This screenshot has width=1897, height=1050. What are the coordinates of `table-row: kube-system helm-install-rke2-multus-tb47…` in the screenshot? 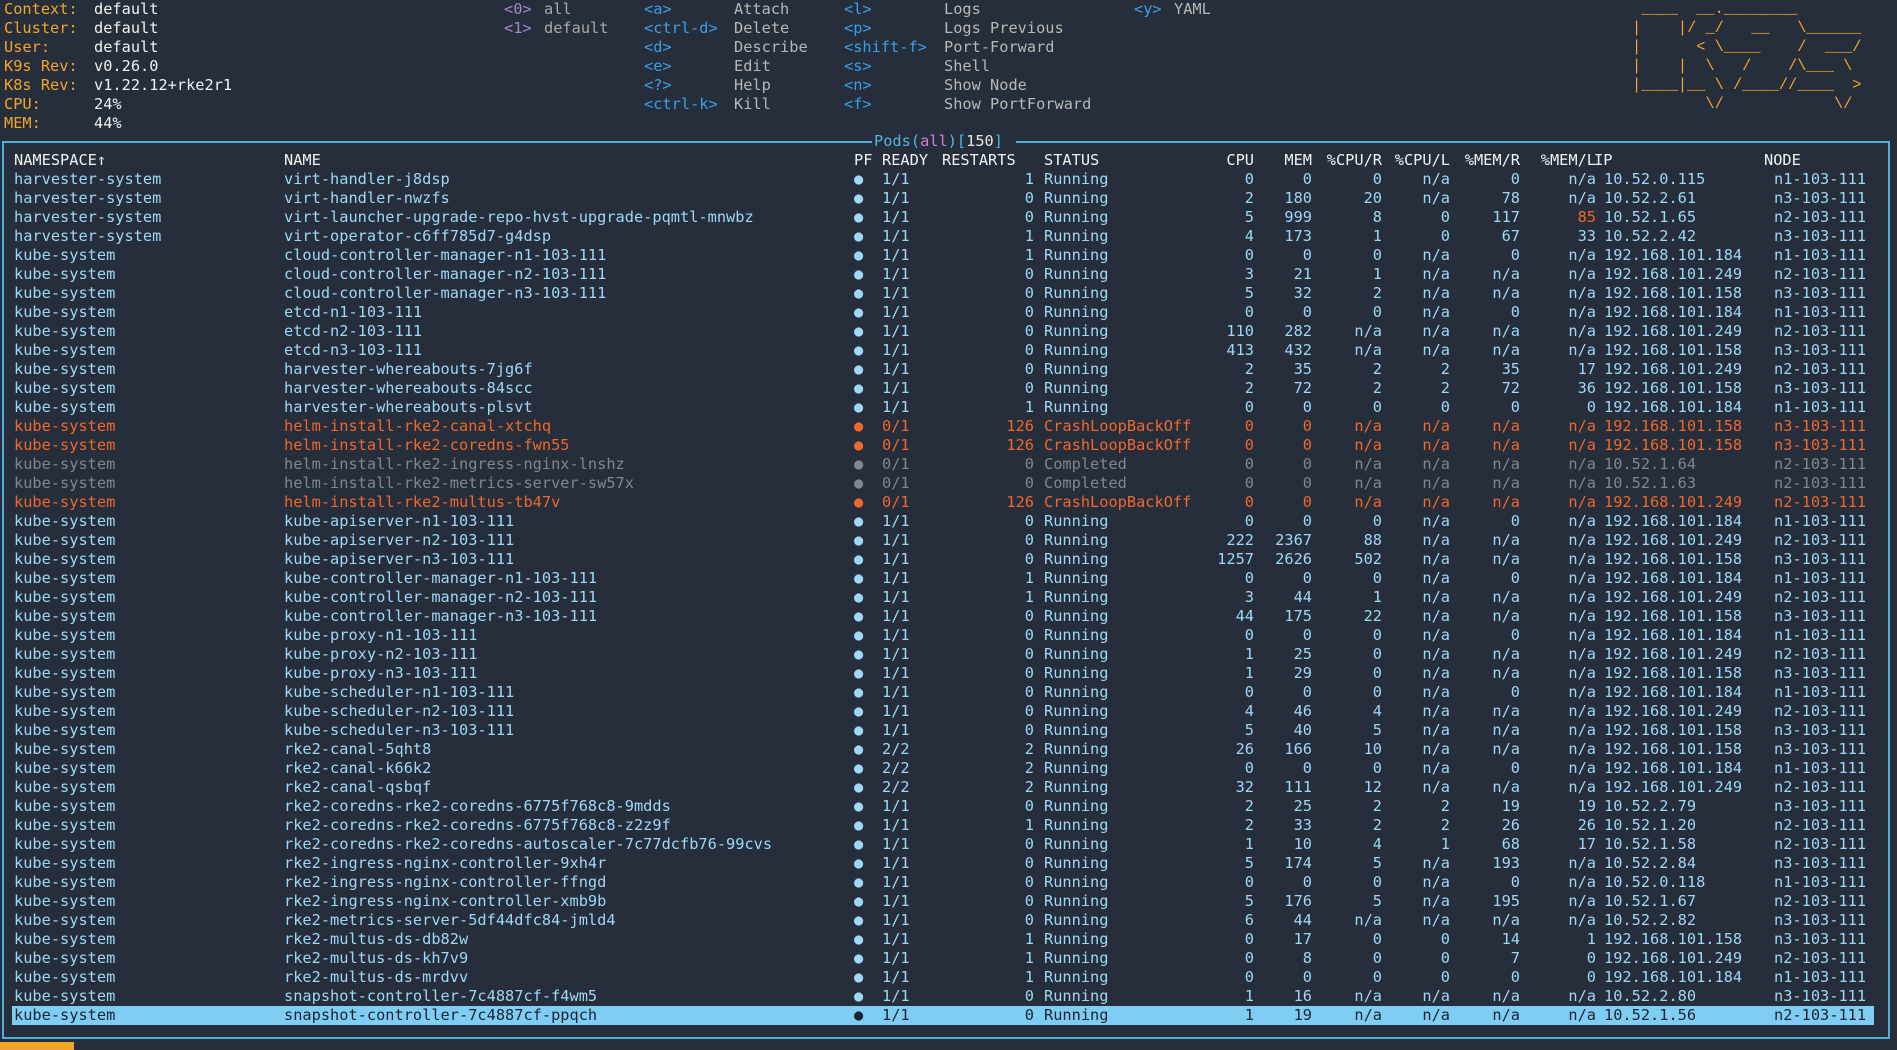 It's located at (943, 502).